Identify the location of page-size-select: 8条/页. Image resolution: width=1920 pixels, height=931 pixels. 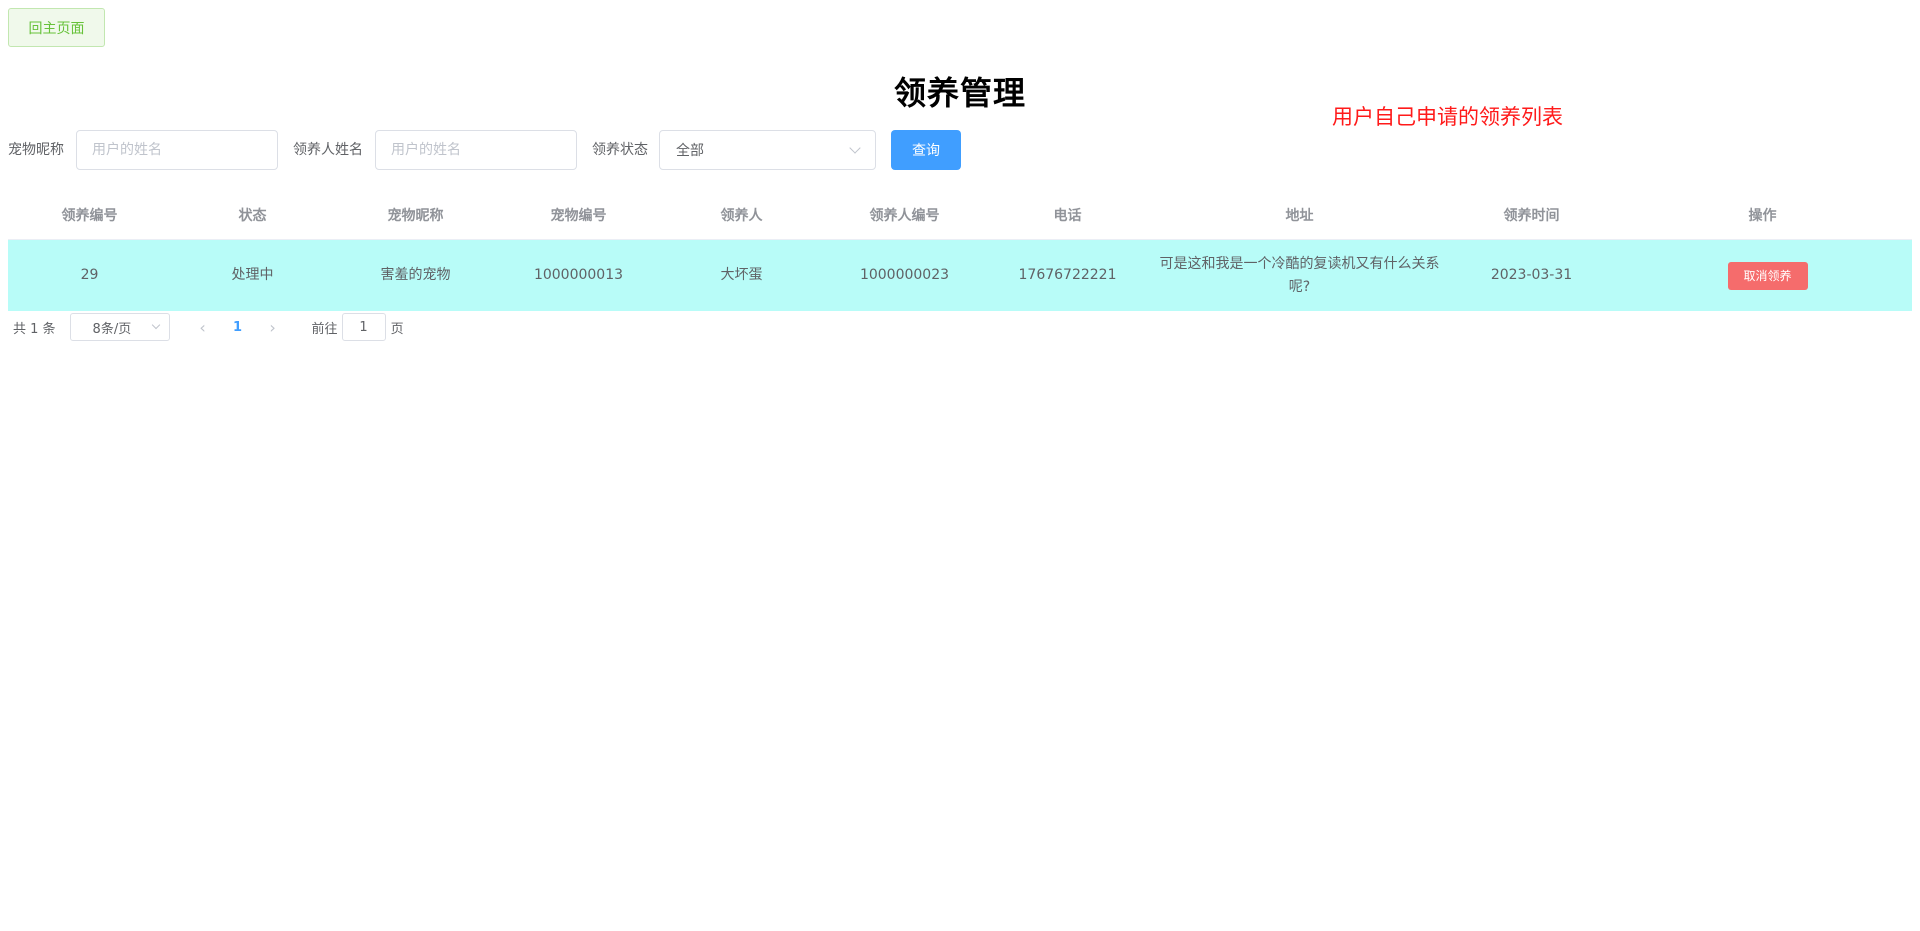
(119, 327).